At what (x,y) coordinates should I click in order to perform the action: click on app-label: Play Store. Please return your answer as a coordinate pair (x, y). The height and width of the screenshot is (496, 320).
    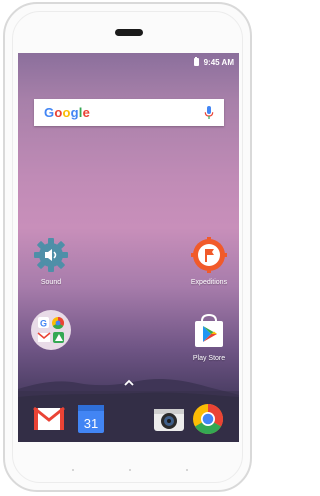
    Looking at the image, I should click on (209, 358).